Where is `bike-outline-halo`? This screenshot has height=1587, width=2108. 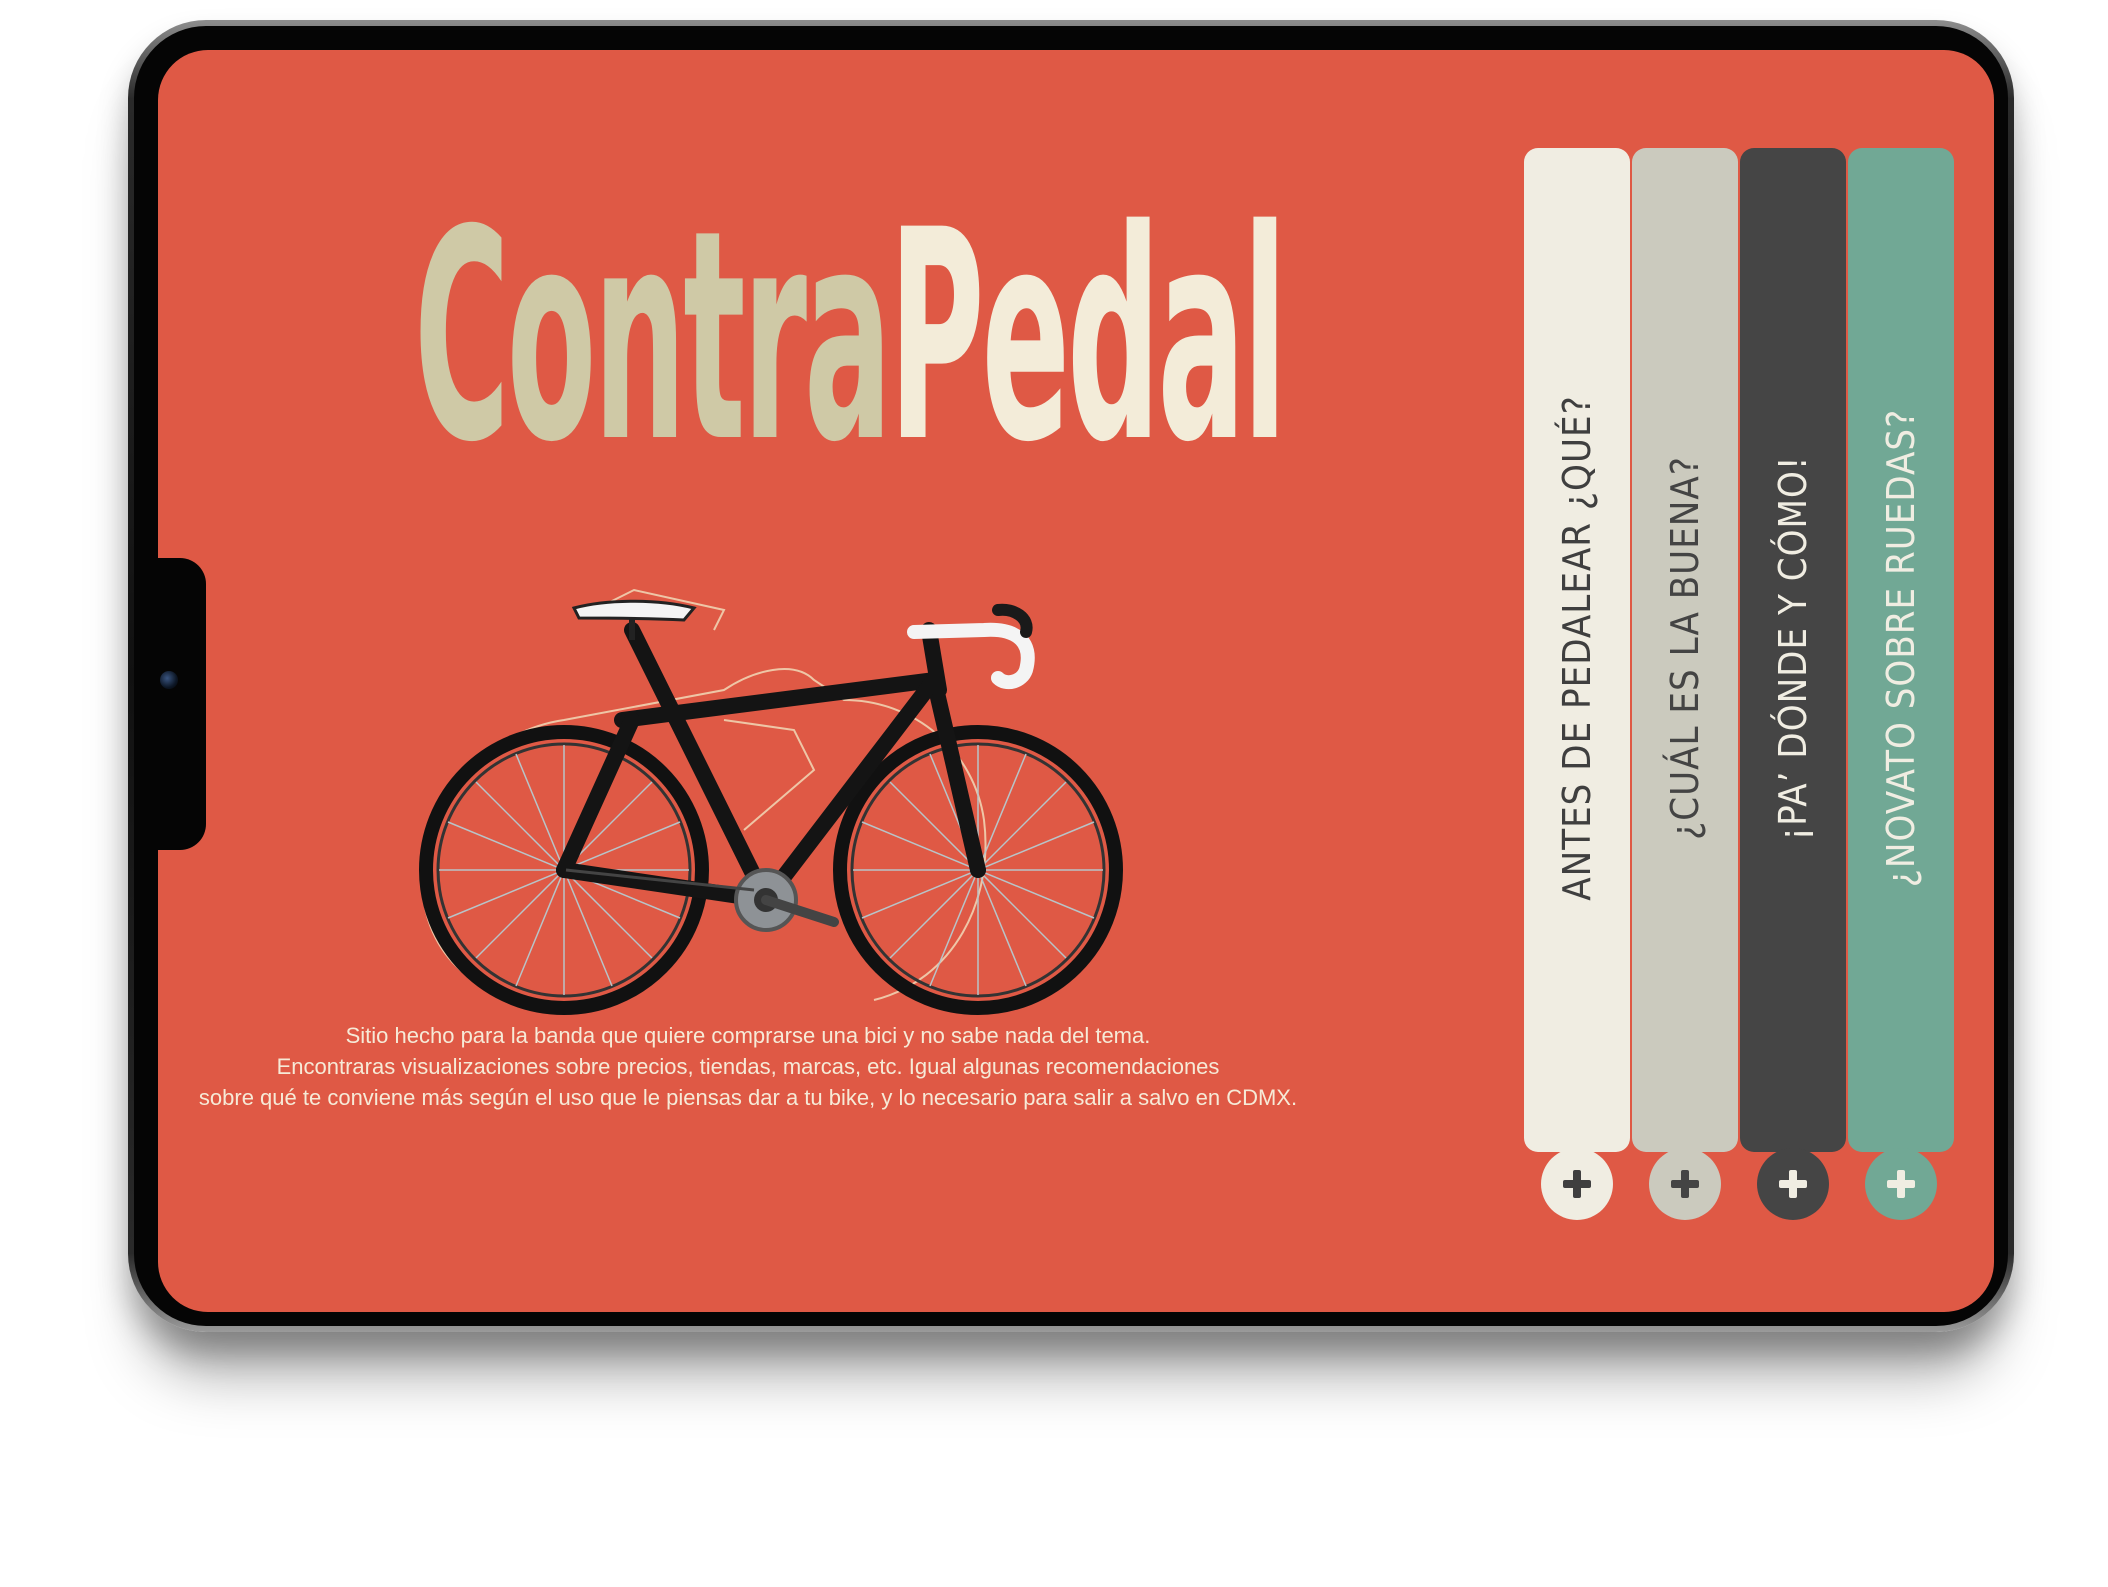
bike-outline-halo is located at coordinates (704, 794).